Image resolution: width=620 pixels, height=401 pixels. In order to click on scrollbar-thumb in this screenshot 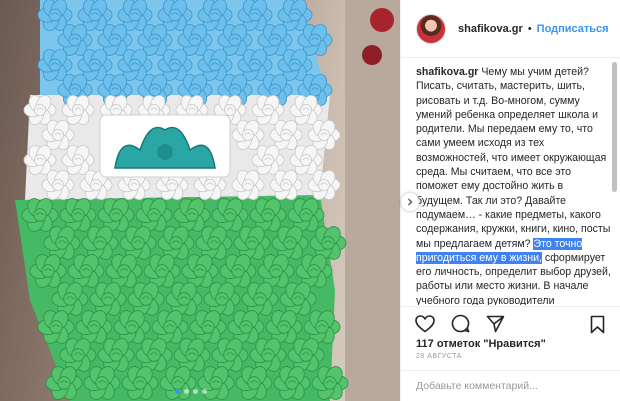, I will do `click(614, 127)`.